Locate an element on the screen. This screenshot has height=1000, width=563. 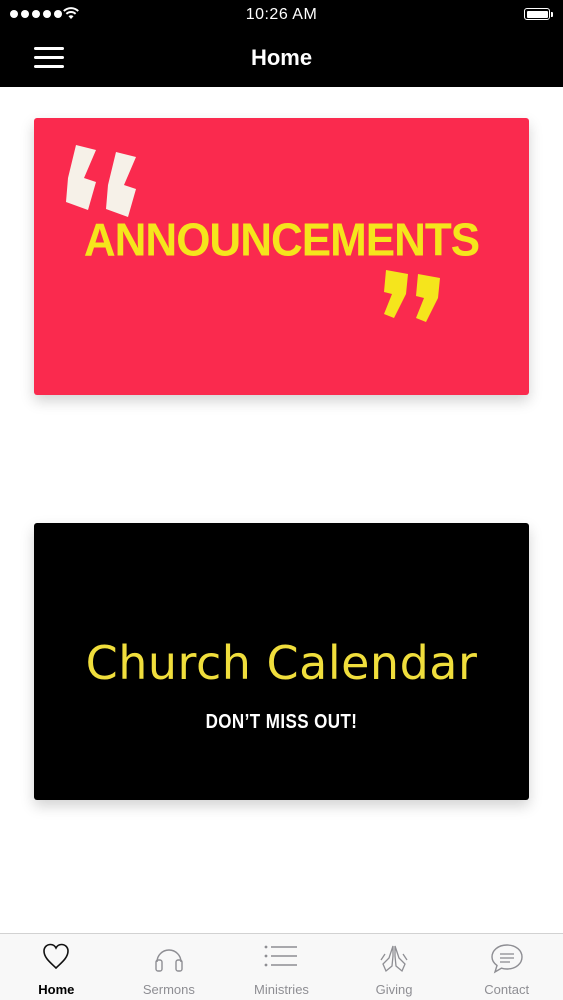
praying-hands-icon is located at coordinates (394, 959).